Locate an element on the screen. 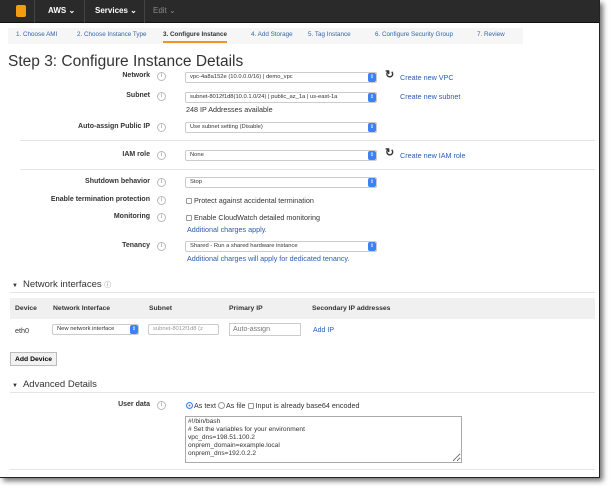  tenancy-select: Shared - Run a shared hardware instance ⇕ is located at coordinates (281, 246).